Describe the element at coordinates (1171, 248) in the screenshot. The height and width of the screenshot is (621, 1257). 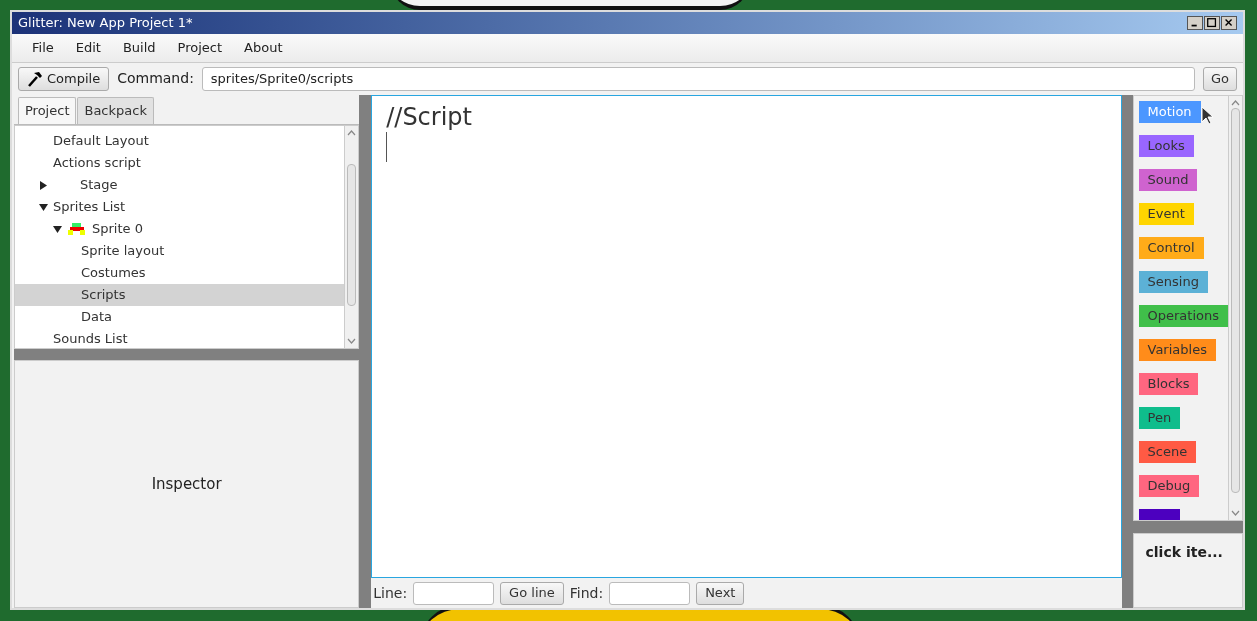
I see `category-button: Control` at that location.